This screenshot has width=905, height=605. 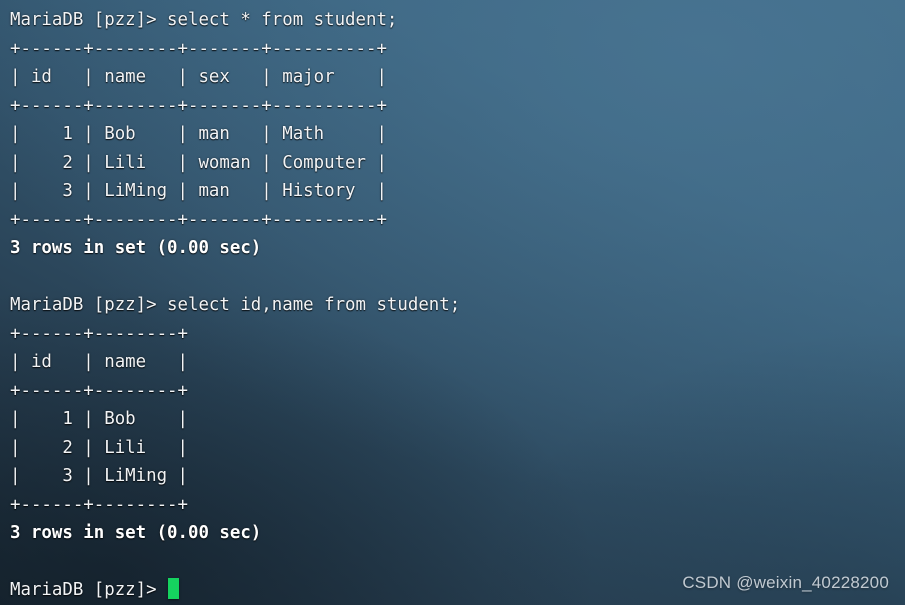 I want to click on terminal-line: | 1 | Bob | man | Math |, so click(x=198, y=134).